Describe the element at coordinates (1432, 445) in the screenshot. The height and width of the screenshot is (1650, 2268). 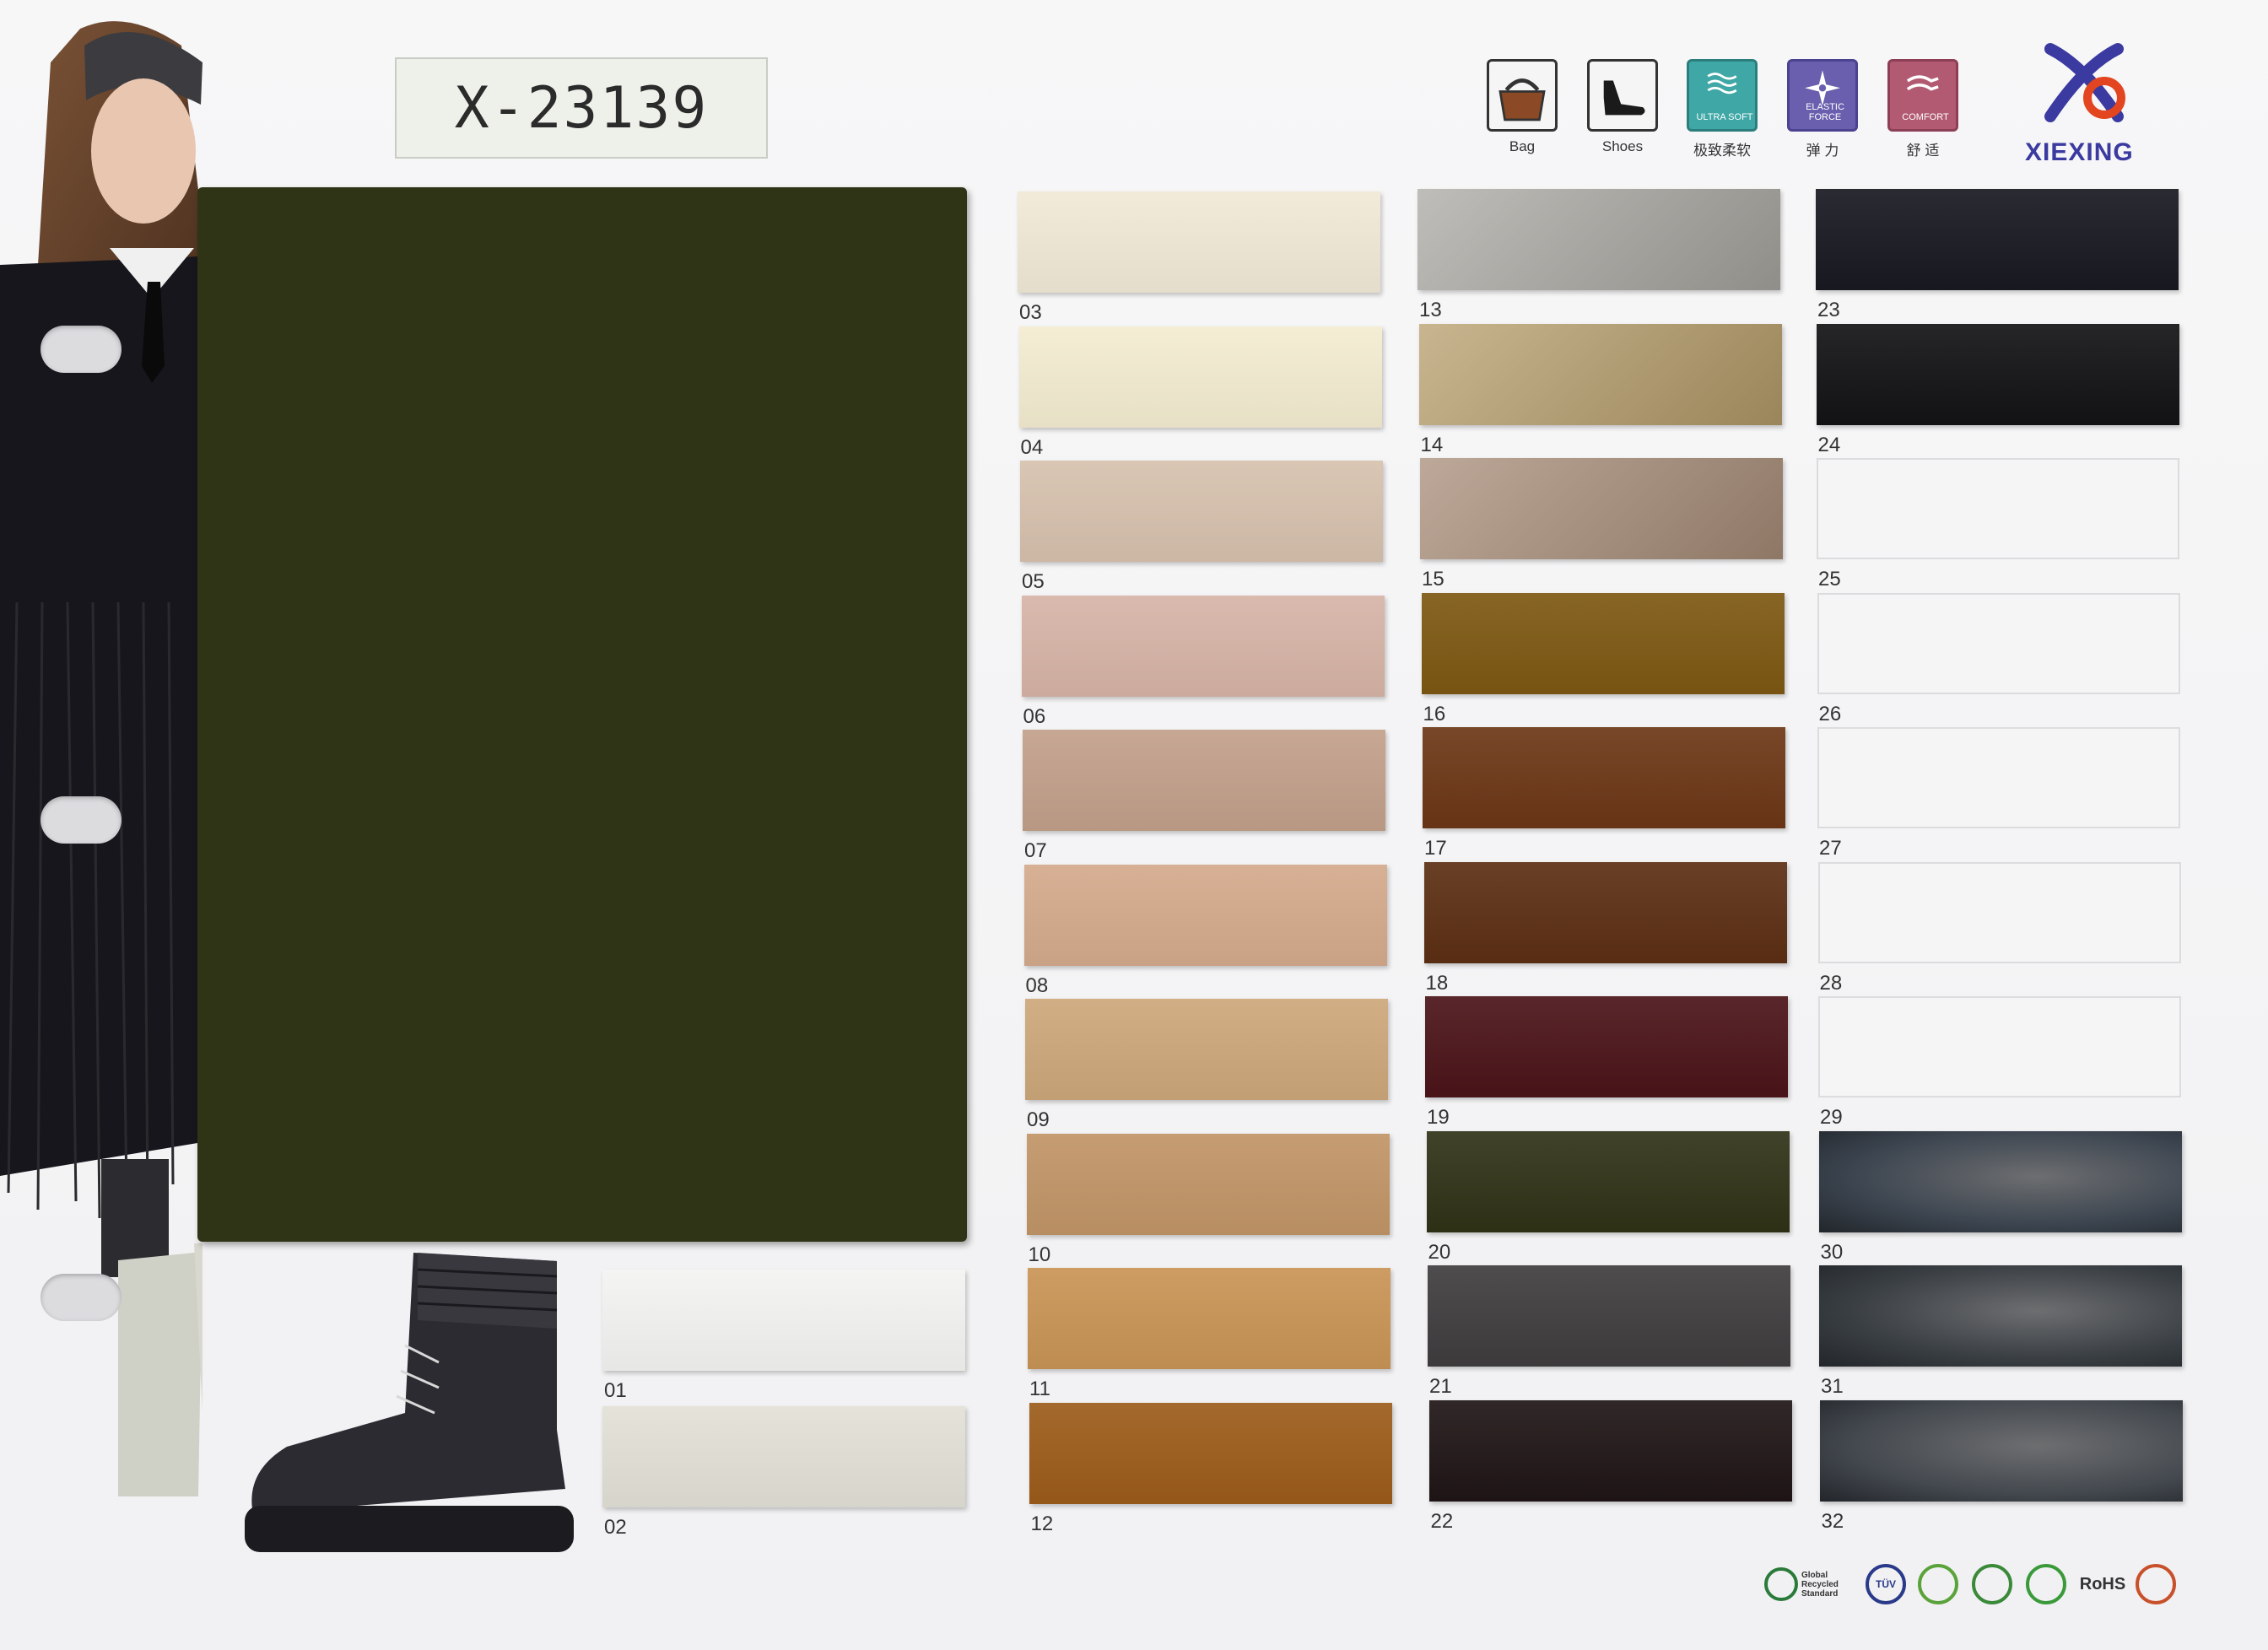
I see `swatch-number: 14` at that location.